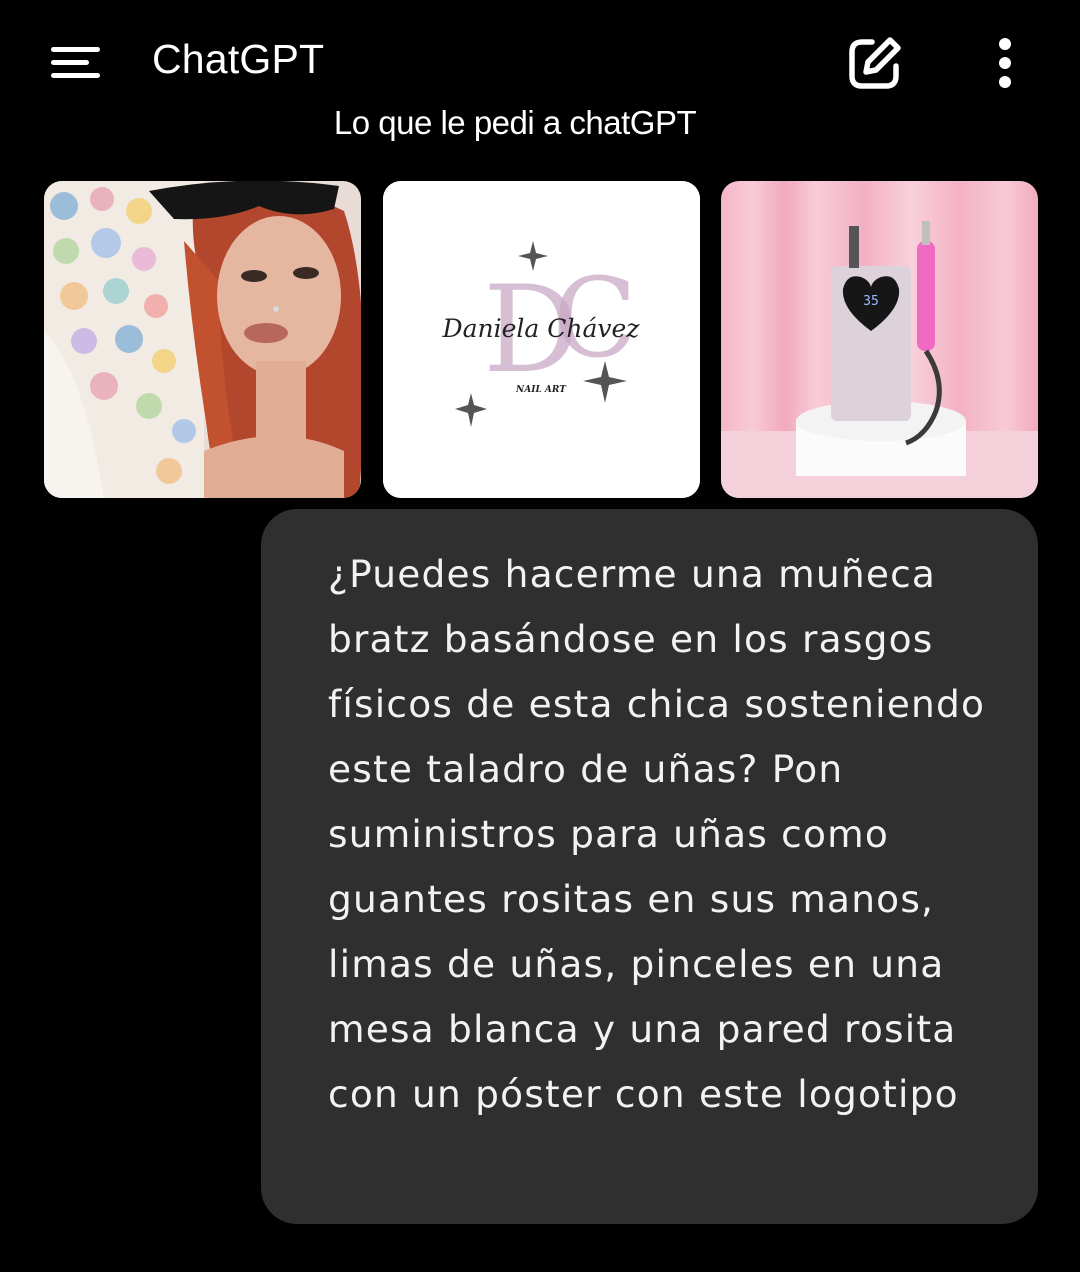 This screenshot has width=1080, height=1272. What do you see at coordinates (1005, 63) in the screenshot?
I see `more-options-button` at bounding box center [1005, 63].